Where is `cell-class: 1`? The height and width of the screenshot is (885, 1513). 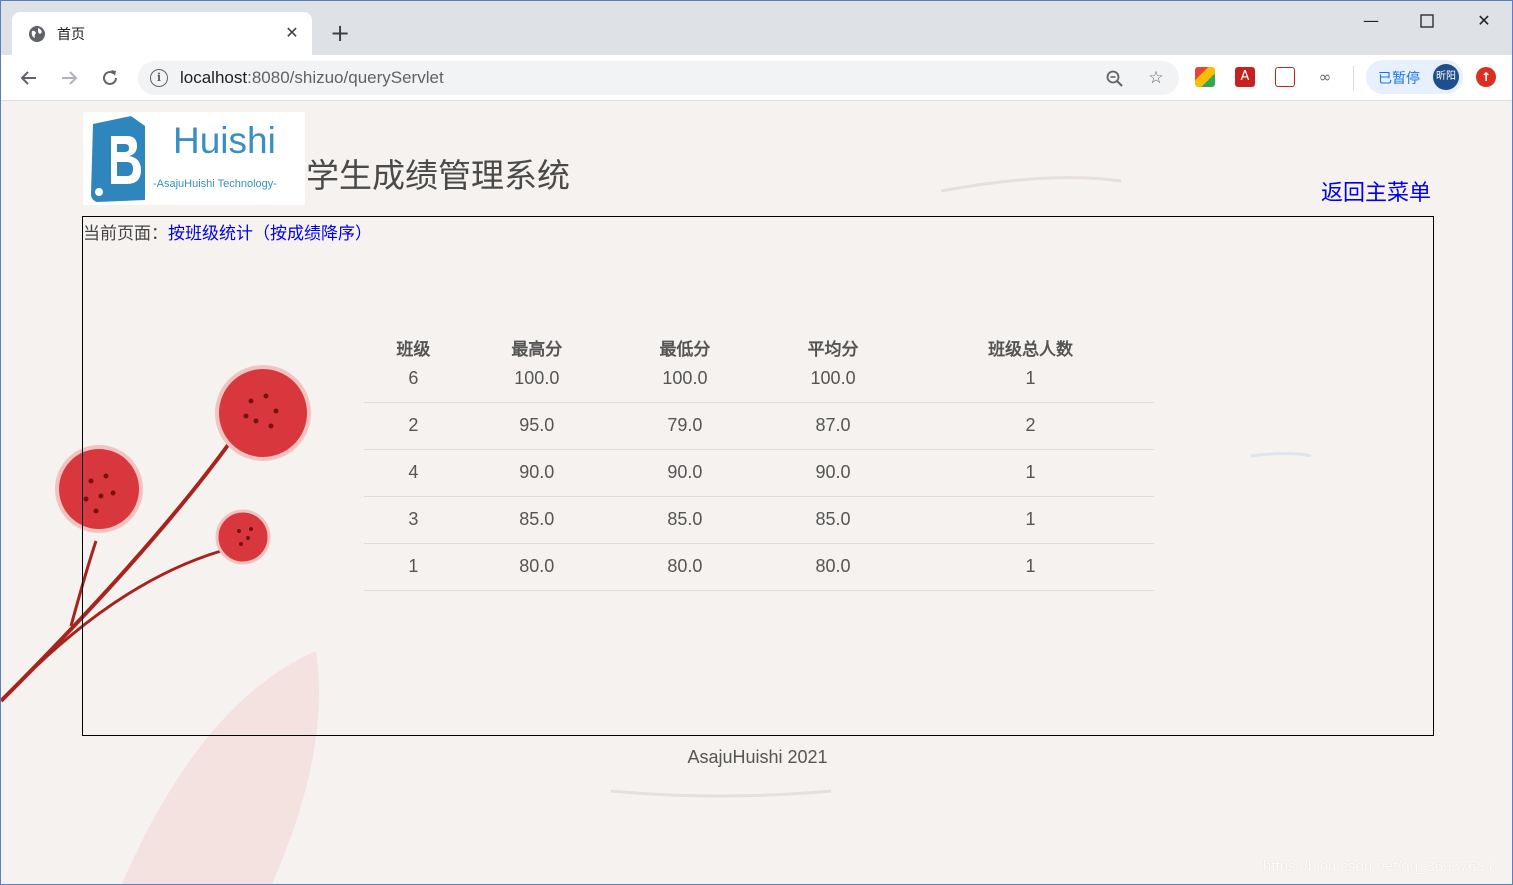
cell-class: 1 is located at coordinates (413, 567).